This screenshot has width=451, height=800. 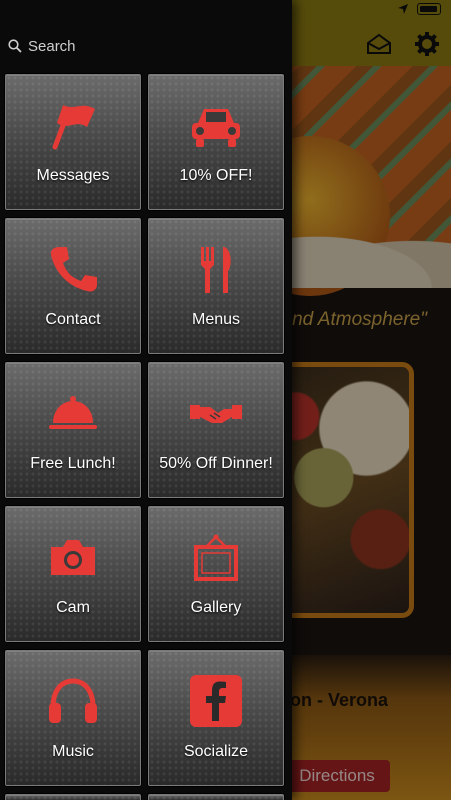 What do you see at coordinates (216, 557) in the screenshot?
I see `picture-frame-icon` at bounding box center [216, 557].